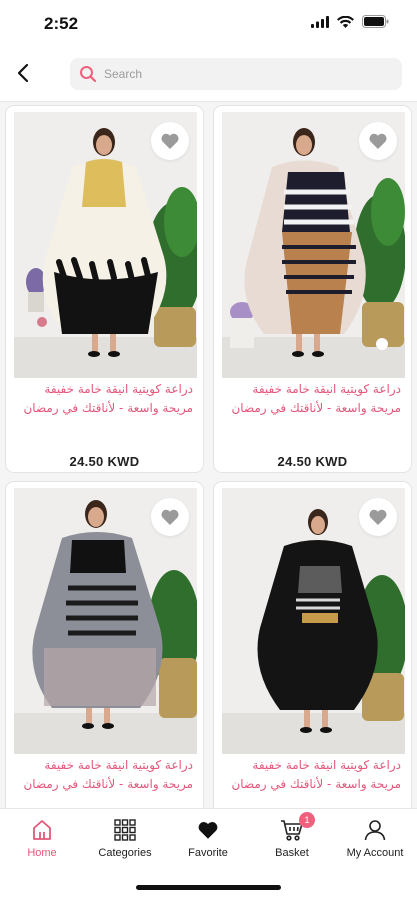  What do you see at coordinates (307, 820) in the screenshot?
I see `basket-badge: 1` at bounding box center [307, 820].